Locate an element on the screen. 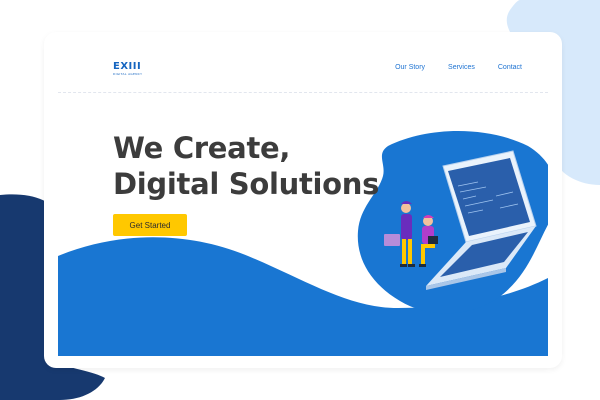 This screenshot has height=400, width=600. nav-links: Our Story Services Contact is located at coordinates (458, 67).